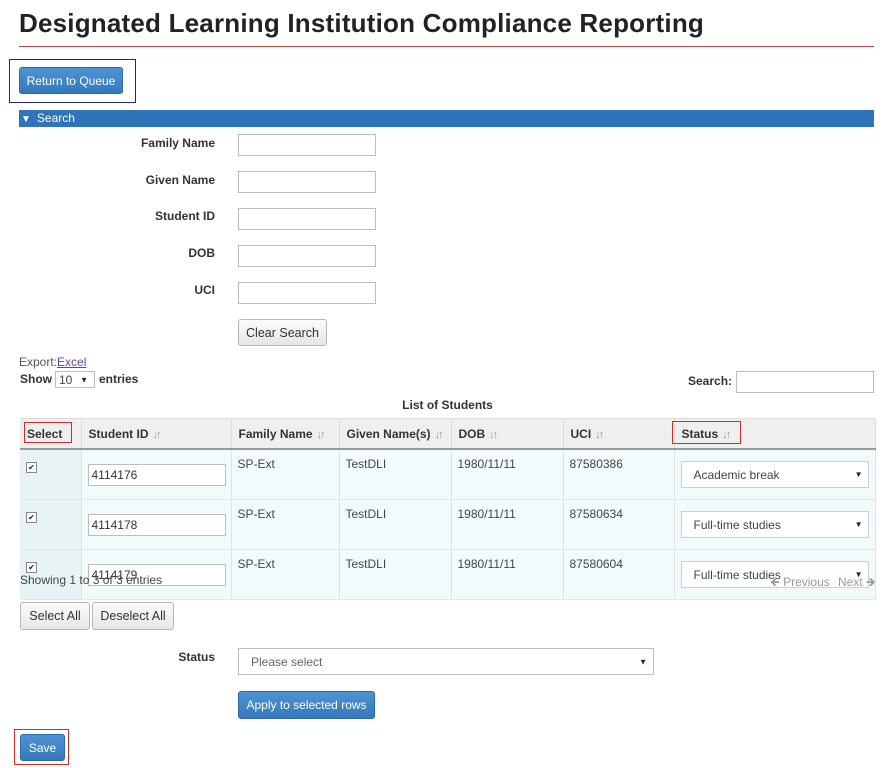  Describe the element at coordinates (581, 433) in the screenshot. I see `col-uci-label: UCI` at that location.